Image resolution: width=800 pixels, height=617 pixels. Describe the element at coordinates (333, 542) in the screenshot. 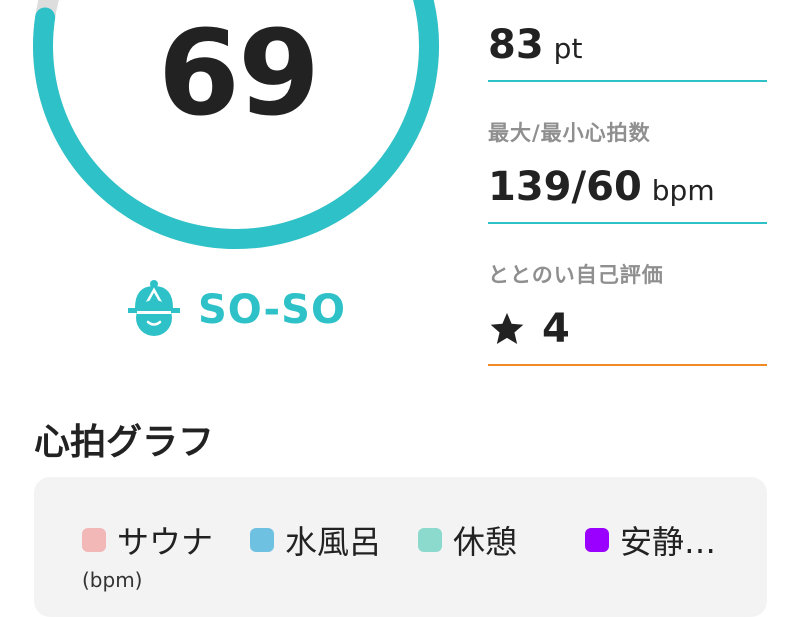

I see `legend-label-cold-bath: 水風呂` at that location.